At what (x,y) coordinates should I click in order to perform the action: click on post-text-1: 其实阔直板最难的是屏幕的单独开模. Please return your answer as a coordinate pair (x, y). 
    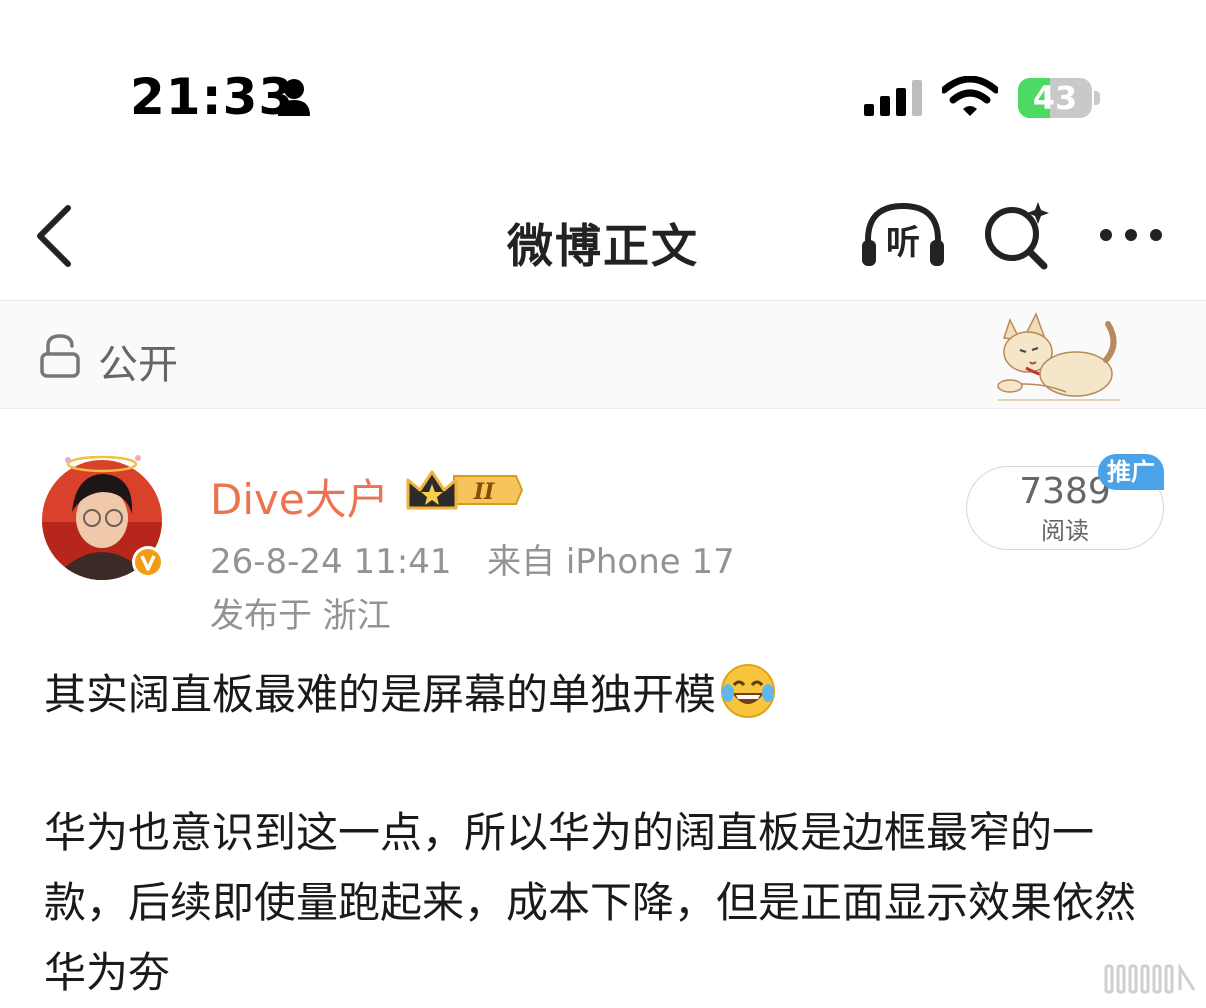
    Looking at the image, I should click on (380, 694).